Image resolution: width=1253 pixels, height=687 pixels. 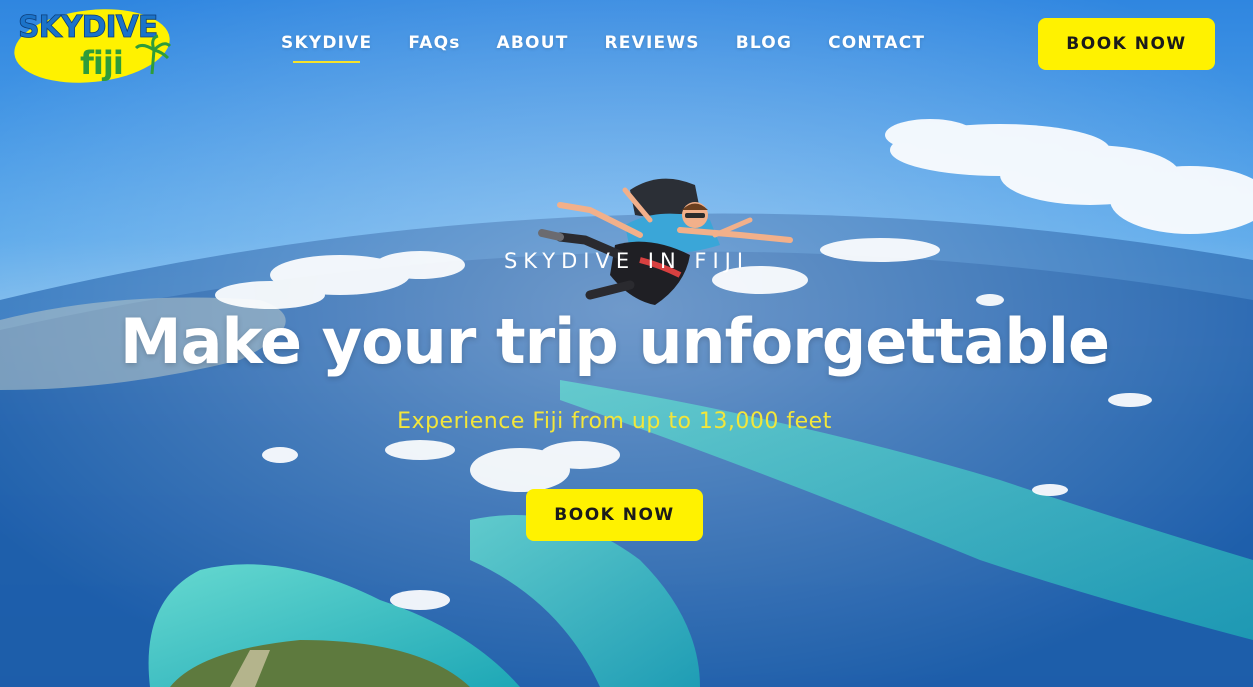 I want to click on hero-eyebrow: SKYDIVE IN FIJI, so click(x=626, y=261).